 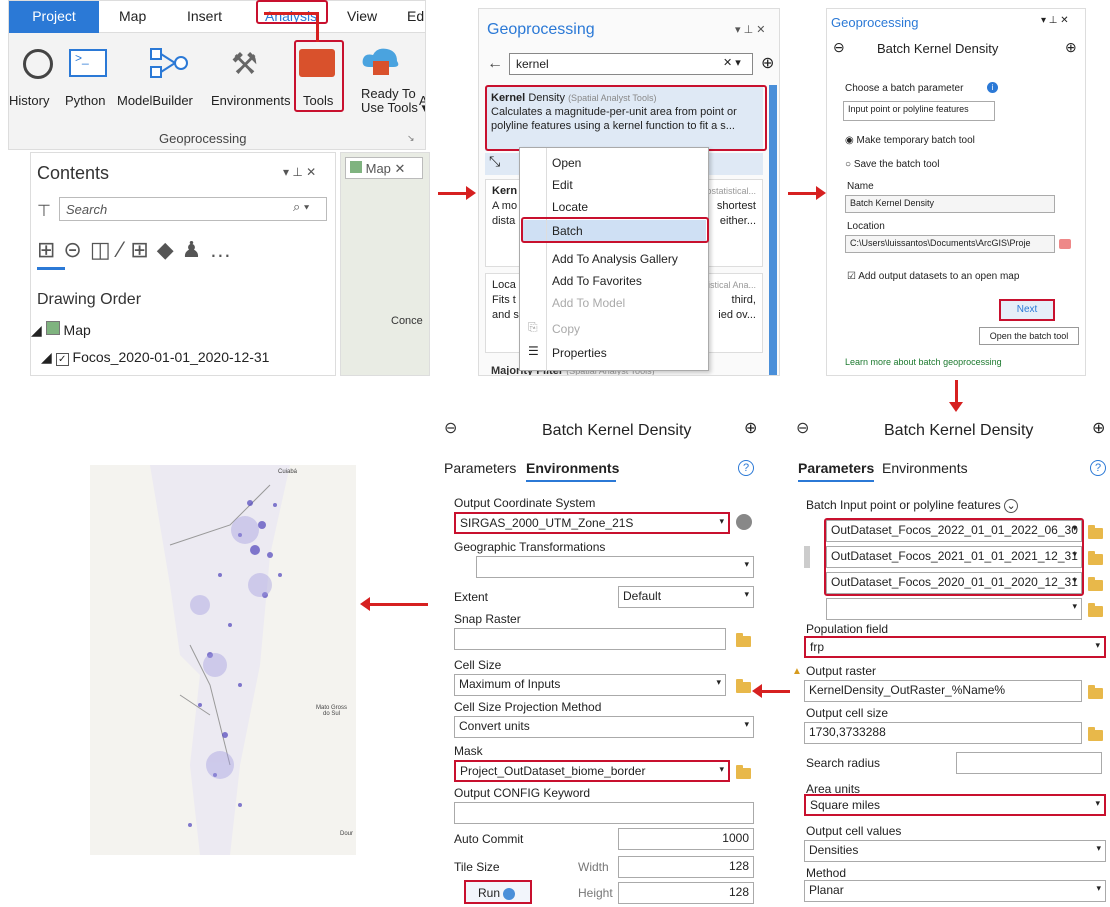 What do you see at coordinates (631, 64) in the screenshot?
I see `geo-search-input: kernel` at bounding box center [631, 64].